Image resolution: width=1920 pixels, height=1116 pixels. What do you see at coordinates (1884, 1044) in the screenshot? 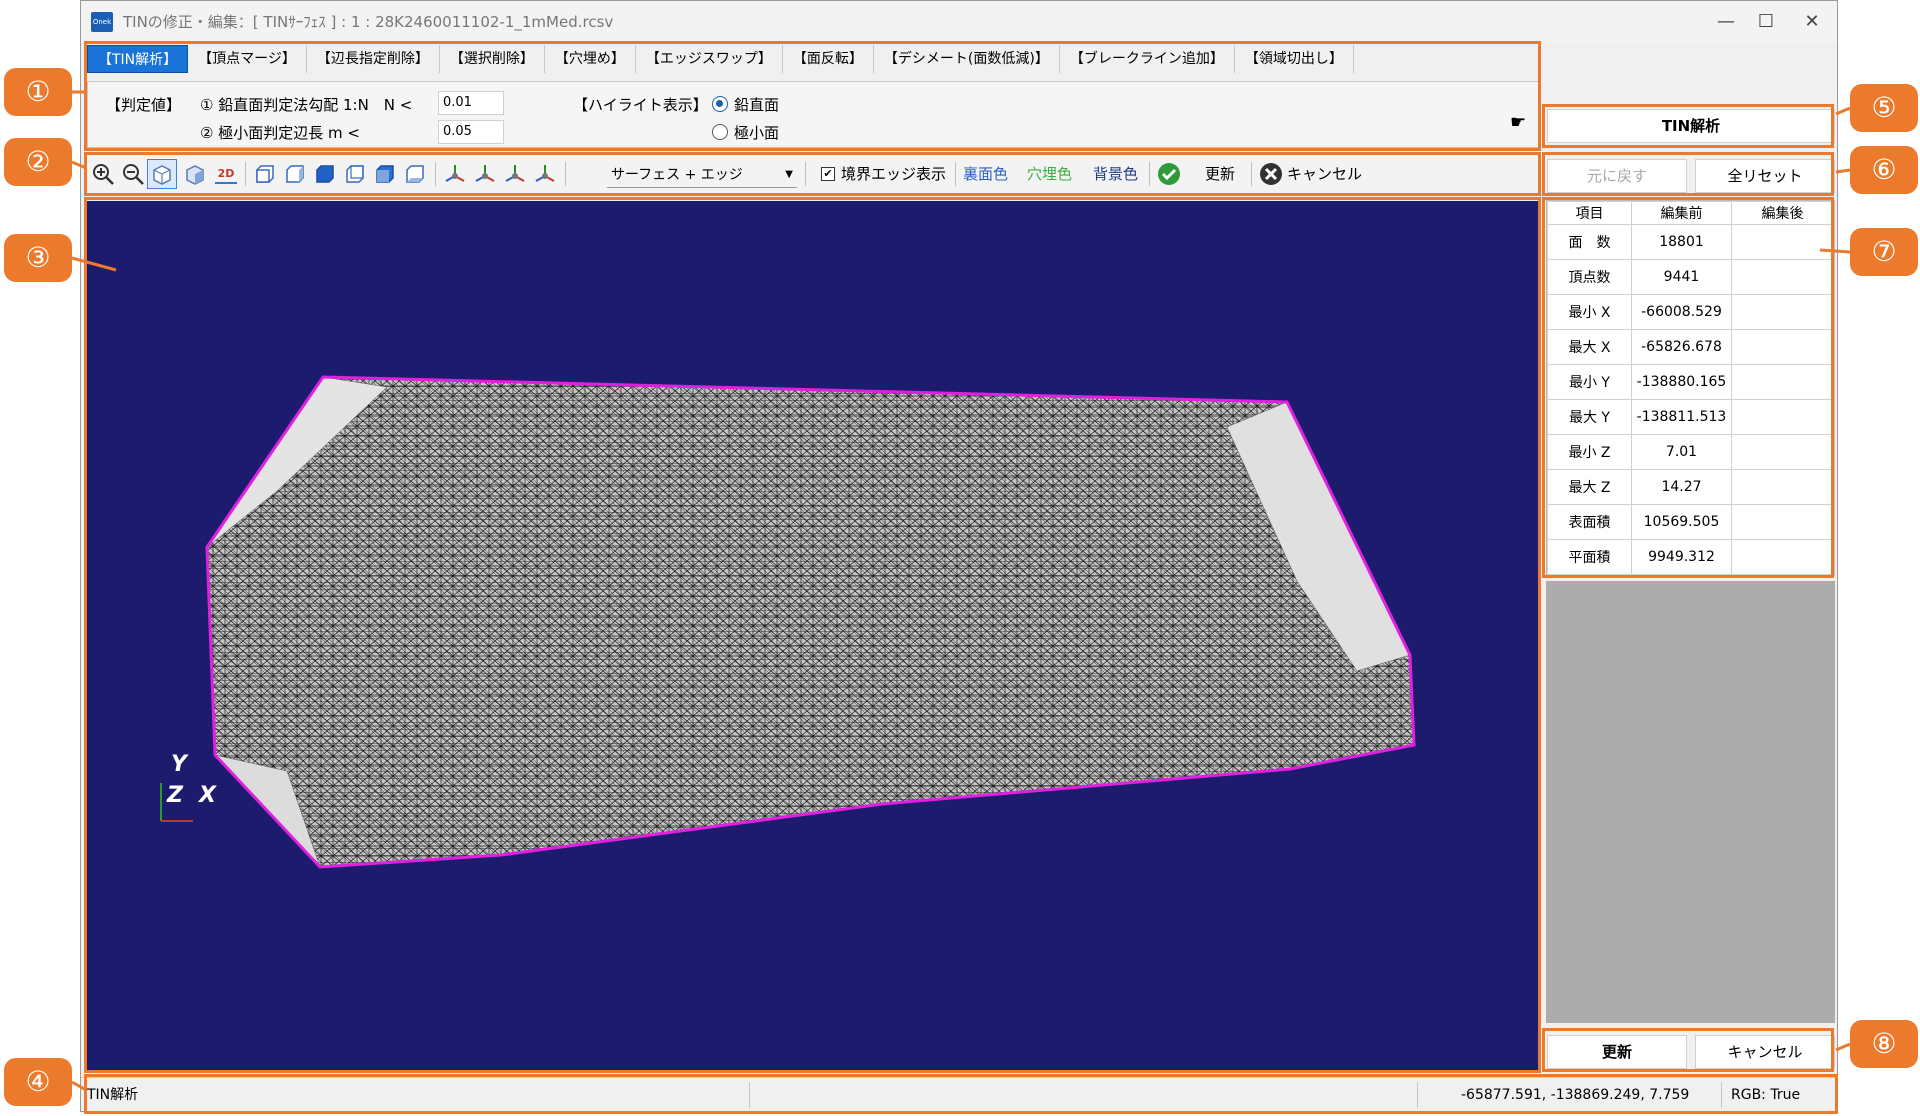
I see `callout-8: ⑧` at bounding box center [1884, 1044].